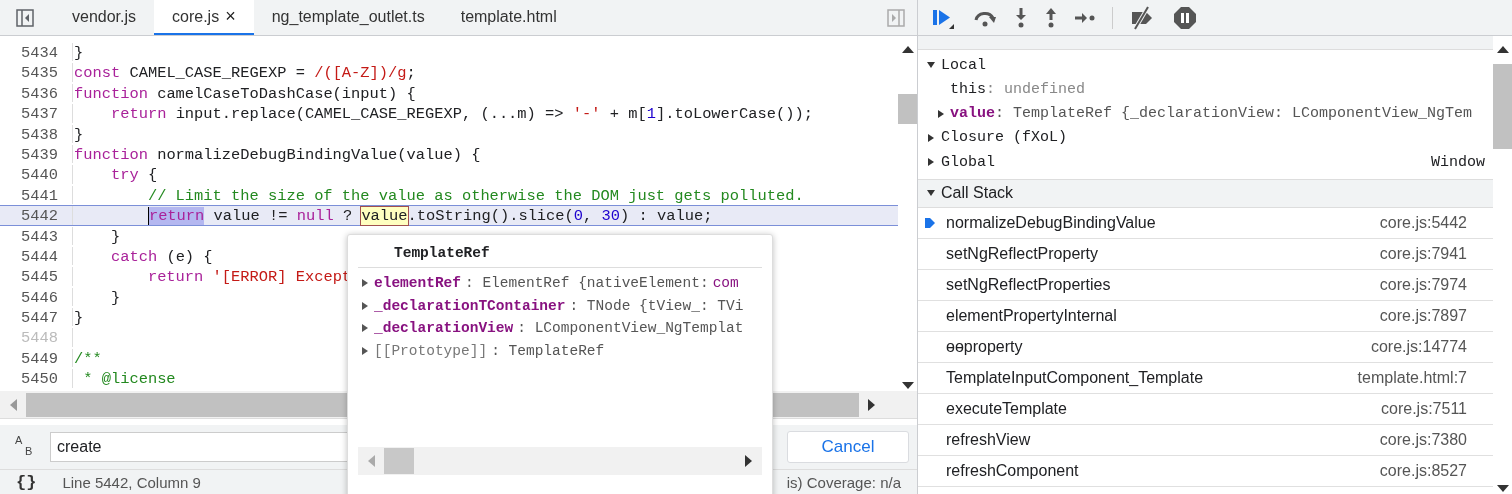 The width and height of the screenshot is (1512, 494). What do you see at coordinates (1205, 113) in the screenshot?
I see `scope-variable: value: TemplateRef {_declarationView: LComponentView_NgTem` at bounding box center [1205, 113].